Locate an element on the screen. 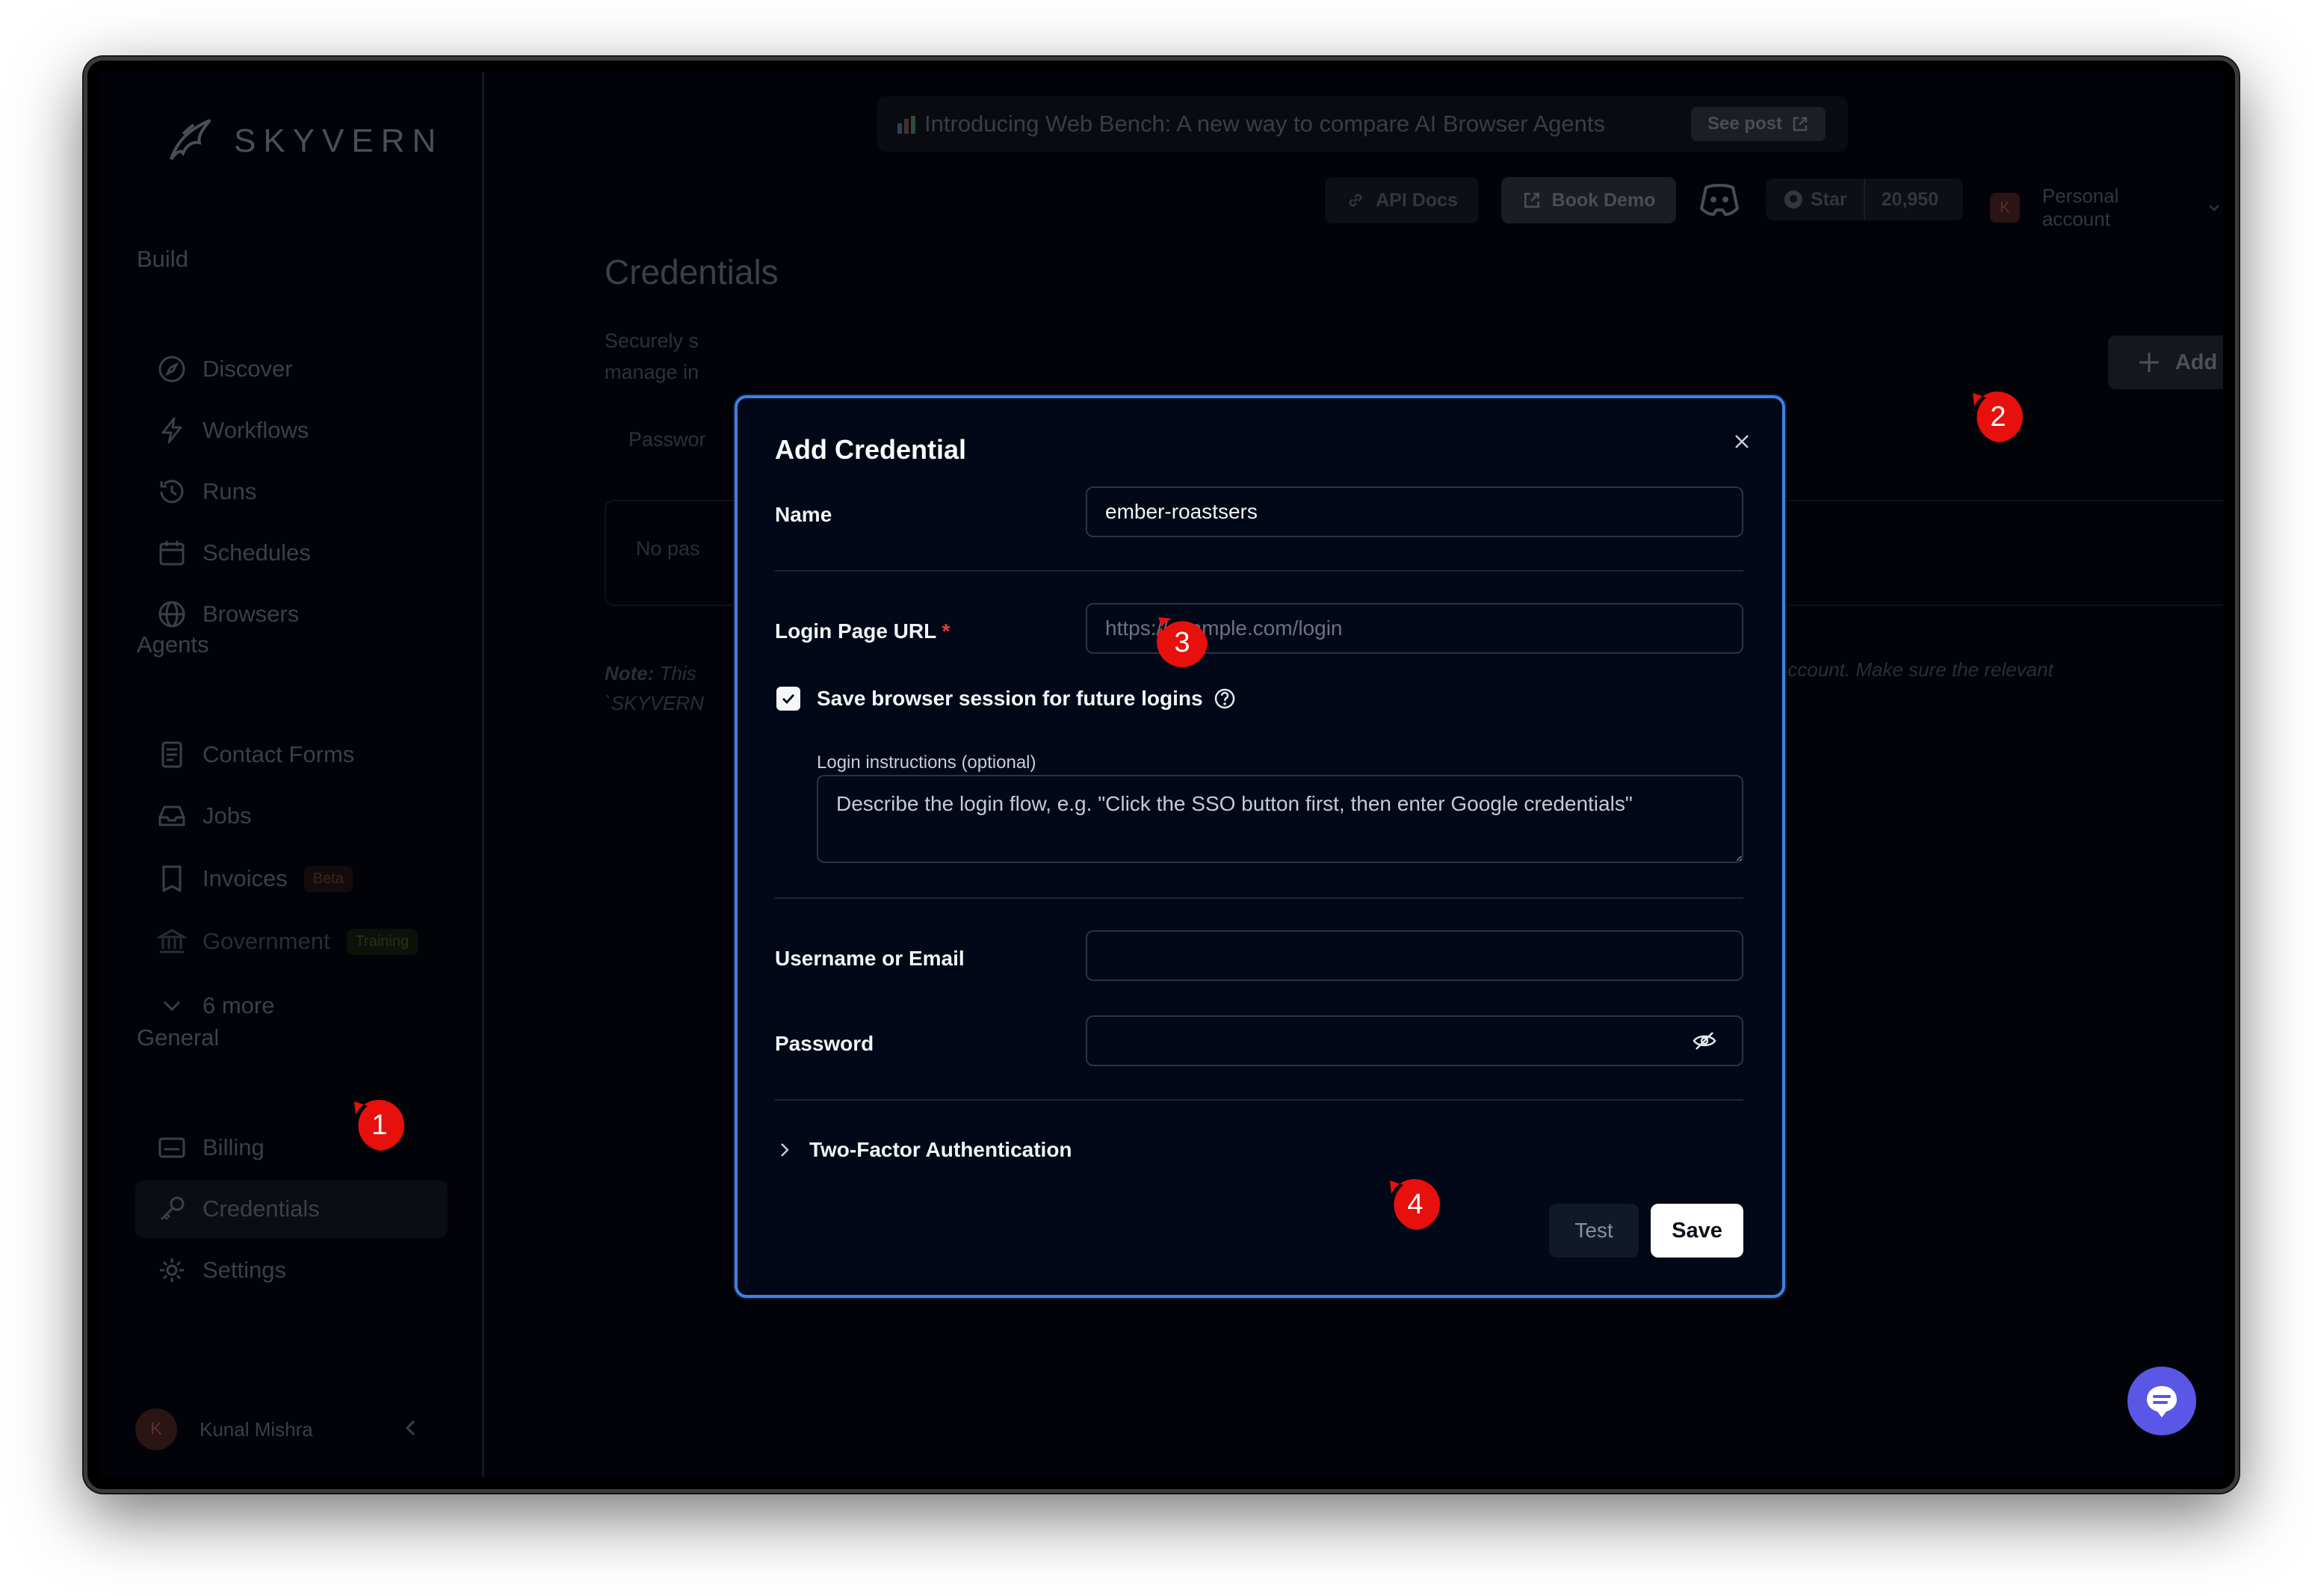  login-instructions-textarea is located at coordinates (1280, 819).